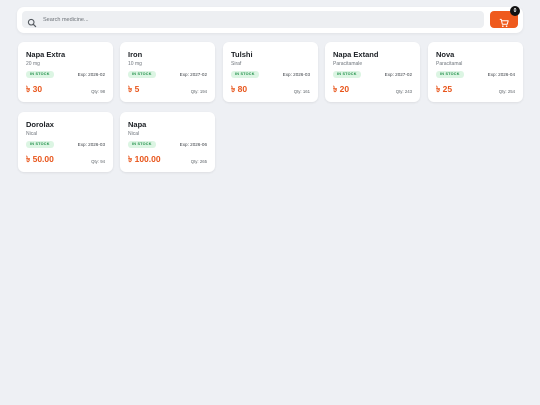  What do you see at coordinates (137, 124) in the screenshot?
I see `medicine-name: Napa` at bounding box center [137, 124].